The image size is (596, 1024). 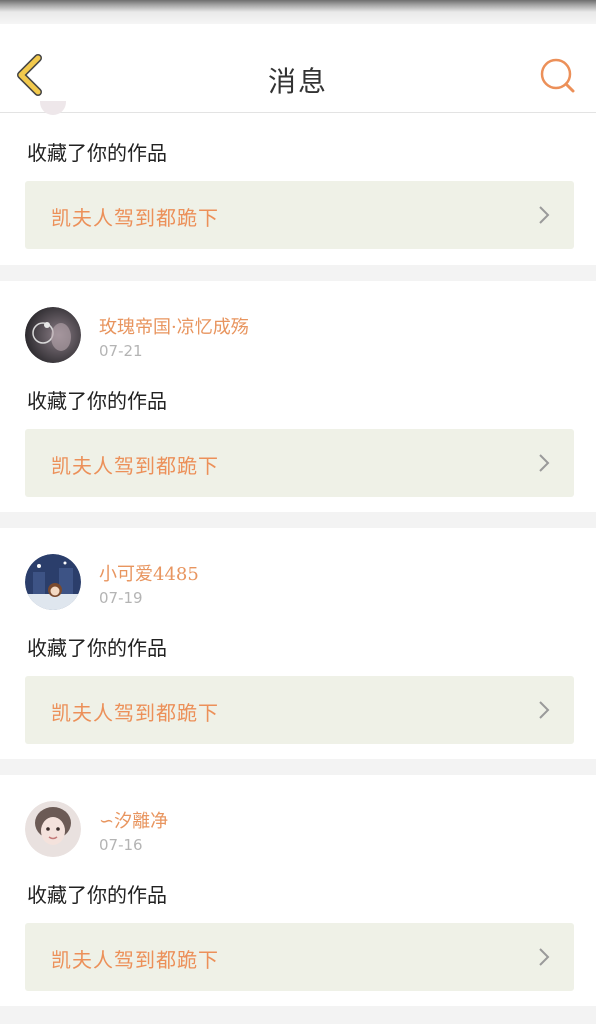 I want to click on timestamp: 07-21, so click(x=121, y=351).